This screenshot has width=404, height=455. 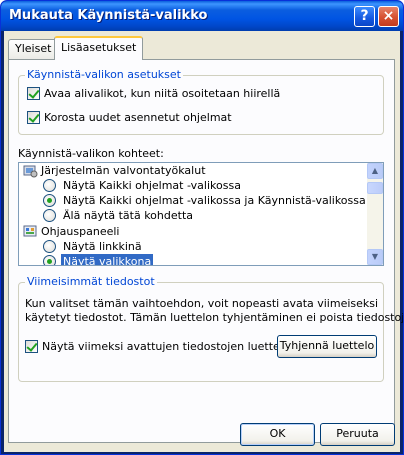 What do you see at coordinates (80, 231) in the screenshot?
I see `list-item-label: Ohjauspaneeli` at bounding box center [80, 231].